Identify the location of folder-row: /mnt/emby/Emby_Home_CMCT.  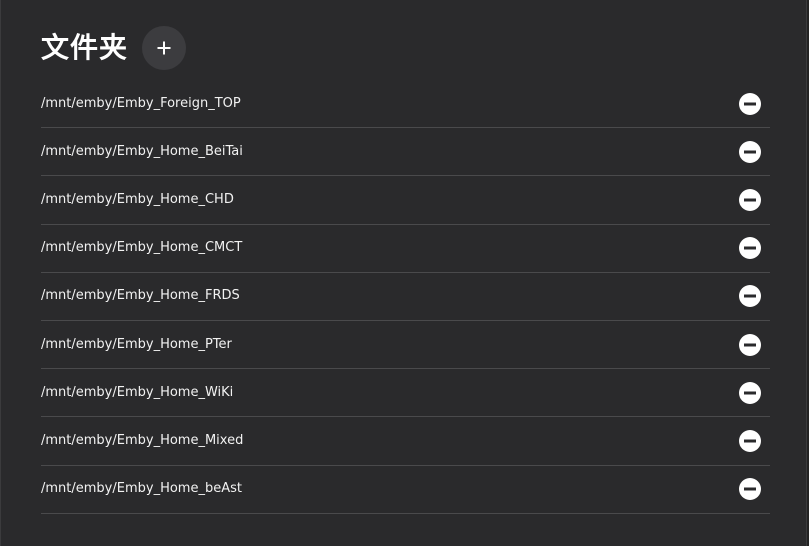
(405, 249).